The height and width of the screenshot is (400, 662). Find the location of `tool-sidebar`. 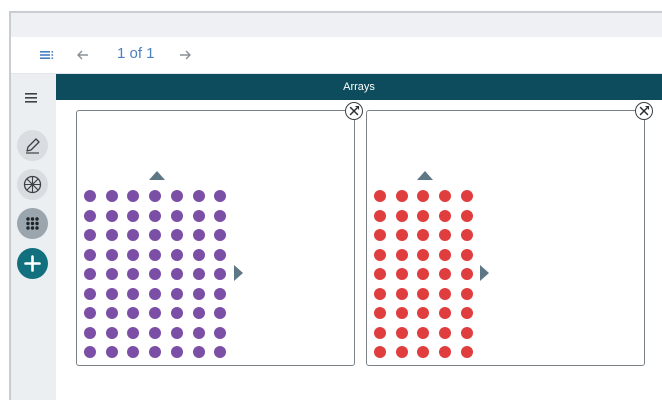

tool-sidebar is located at coordinates (33, 237).